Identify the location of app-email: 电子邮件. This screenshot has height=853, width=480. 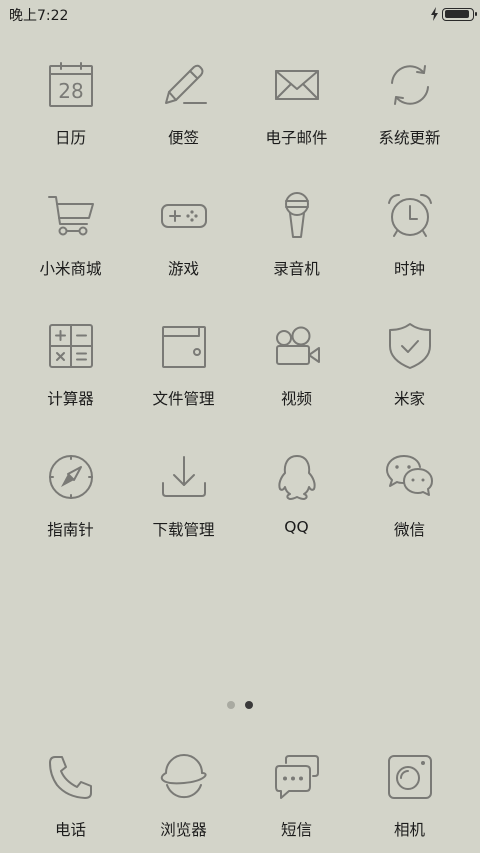
(296, 115).